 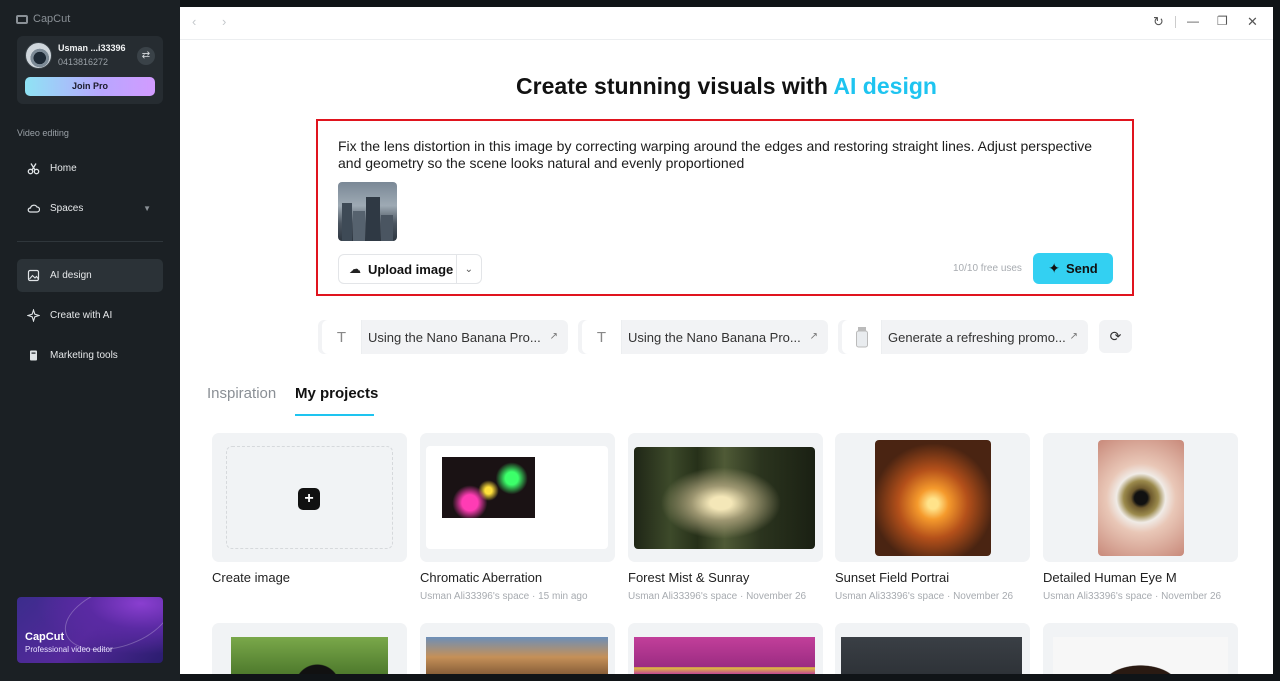 I want to click on sparkle-icon, so click(x=33, y=316).